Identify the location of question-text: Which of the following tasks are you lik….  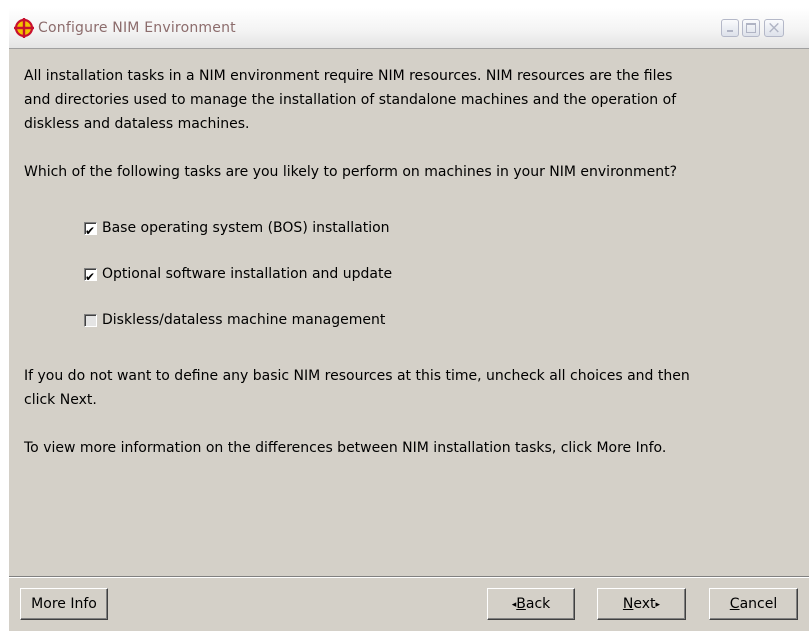
(351, 172).